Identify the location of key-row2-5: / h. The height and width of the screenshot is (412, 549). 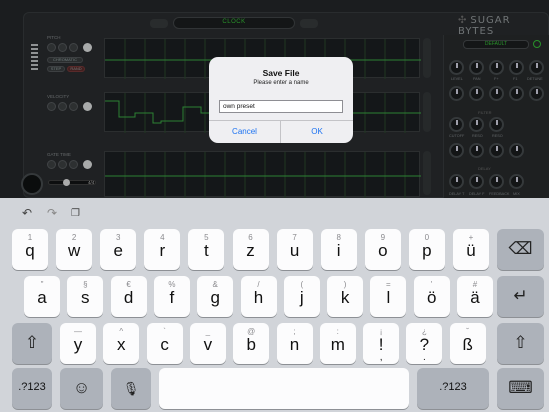
(258, 296).